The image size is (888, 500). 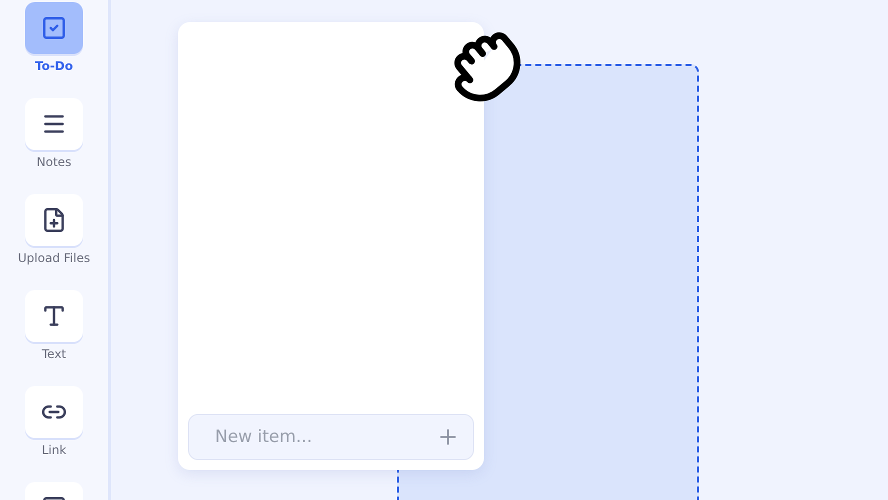 I want to click on tool-label: Link, so click(x=54, y=450).